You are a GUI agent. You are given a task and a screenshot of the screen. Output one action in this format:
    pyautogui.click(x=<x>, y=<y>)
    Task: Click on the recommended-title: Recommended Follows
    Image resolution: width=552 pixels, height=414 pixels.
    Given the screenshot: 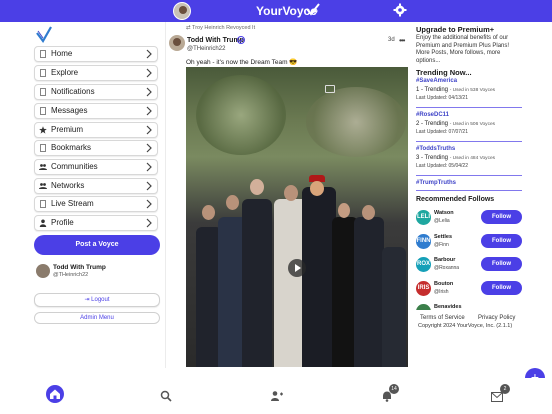 What is the action you would take?
    pyautogui.click(x=455, y=199)
    